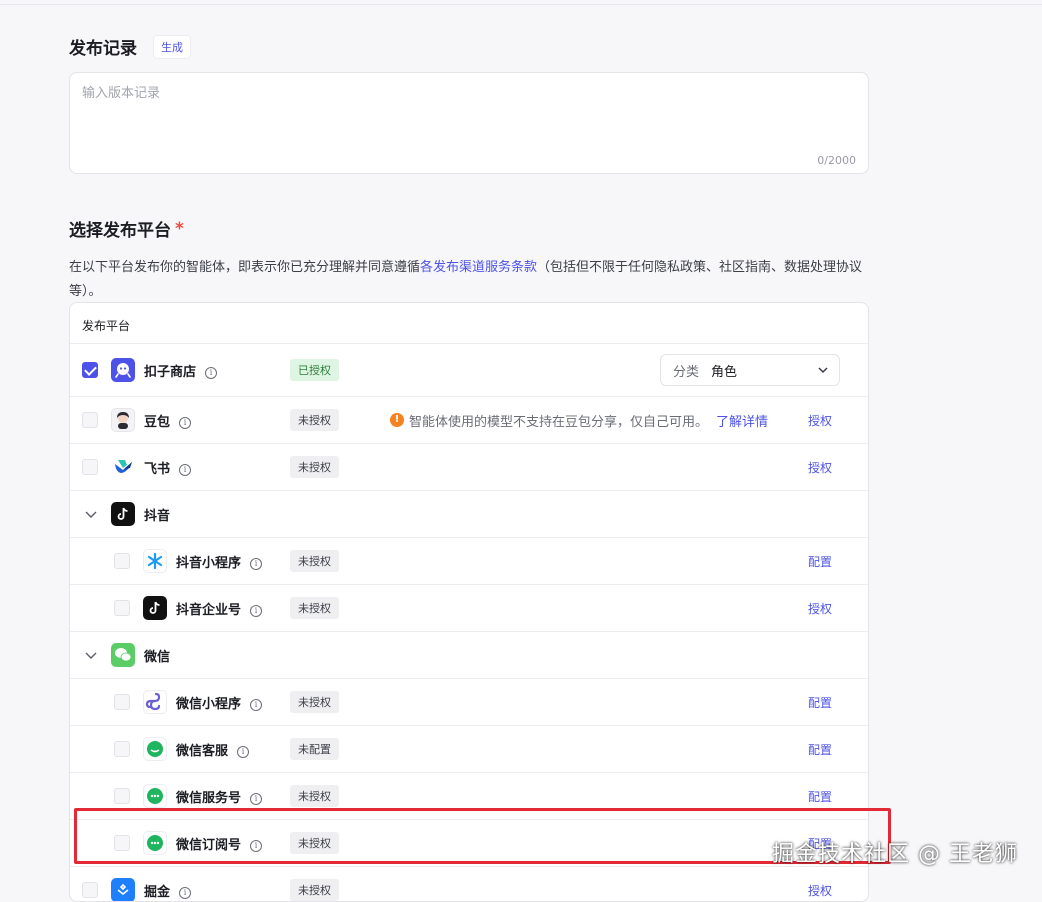 The width and height of the screenshot is (1042, 902). Describe the element at coordinates (686, 372) in the screenshot. I see `category-label: 分类` at that location.